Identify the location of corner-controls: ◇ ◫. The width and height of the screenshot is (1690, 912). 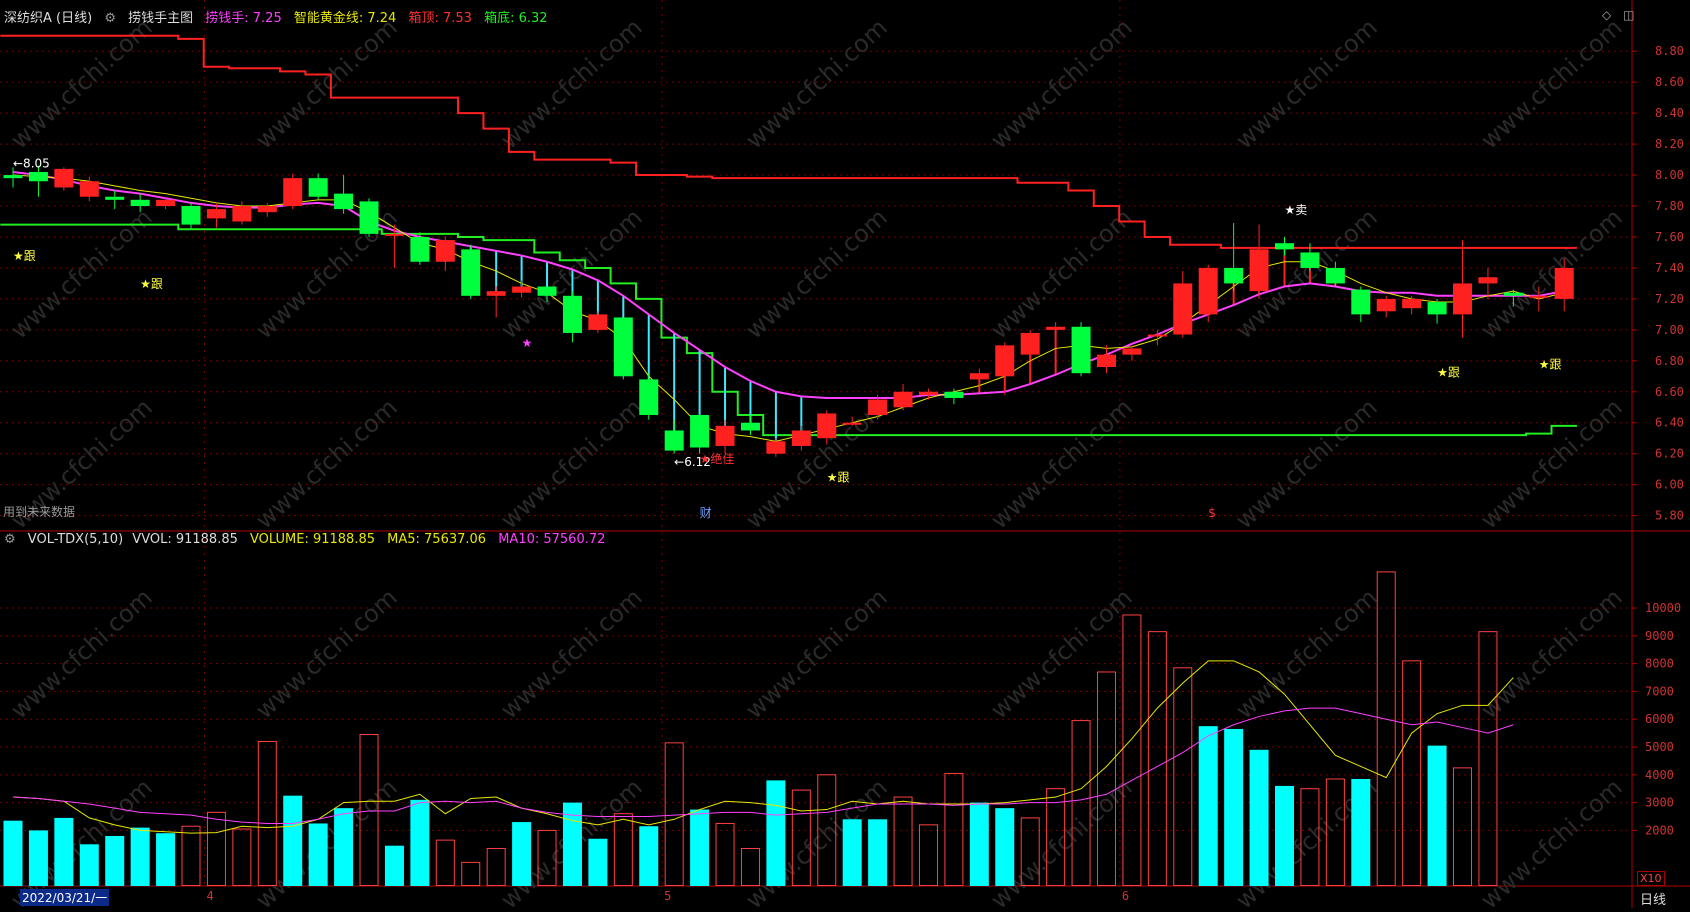
(1622, 15).